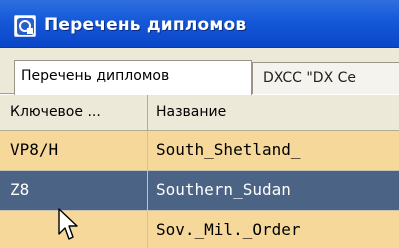 This screenshot has width=399, height=248. Describe the element at coordinates (325, 78) in the screenshot. I see `tab-dxcc: DXCC "DX Ce` at that location.